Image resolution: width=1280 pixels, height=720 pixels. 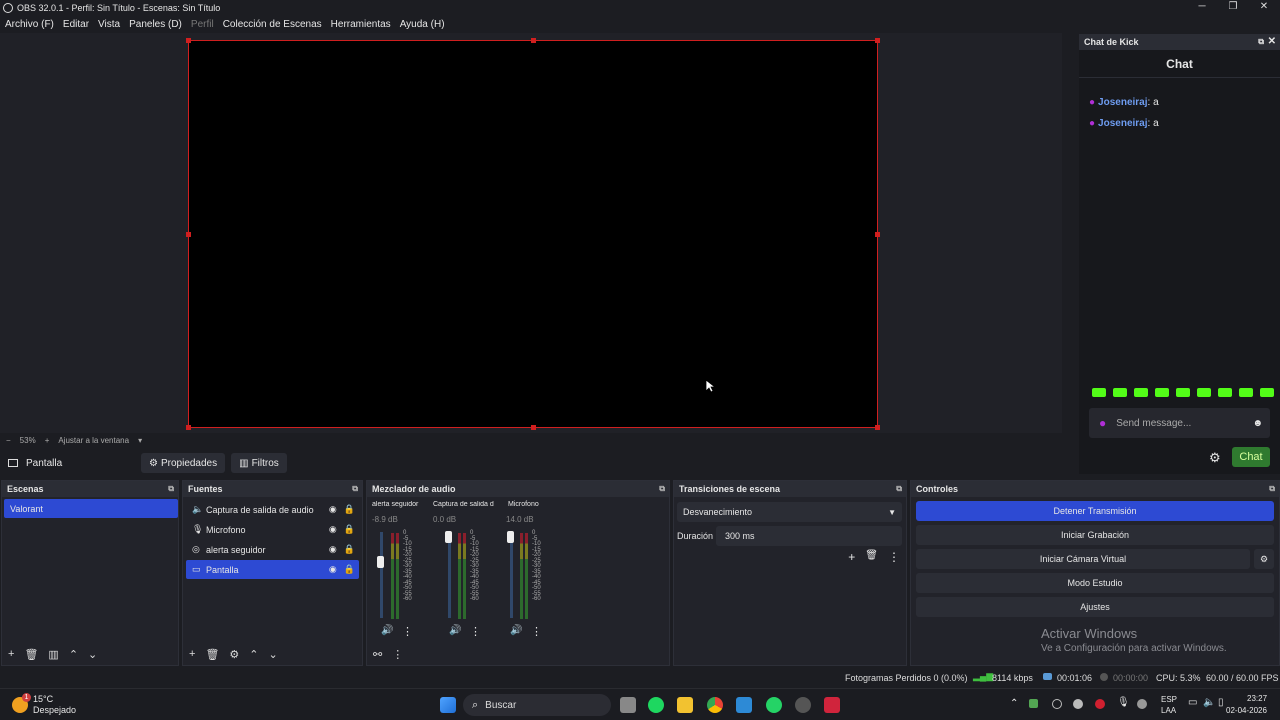 What do you see at coordinates (272, 549) in the screenshot?
I see `source-item: ◎ alerta seguidor ◉ 🔒` at bounding box center [272, 549].